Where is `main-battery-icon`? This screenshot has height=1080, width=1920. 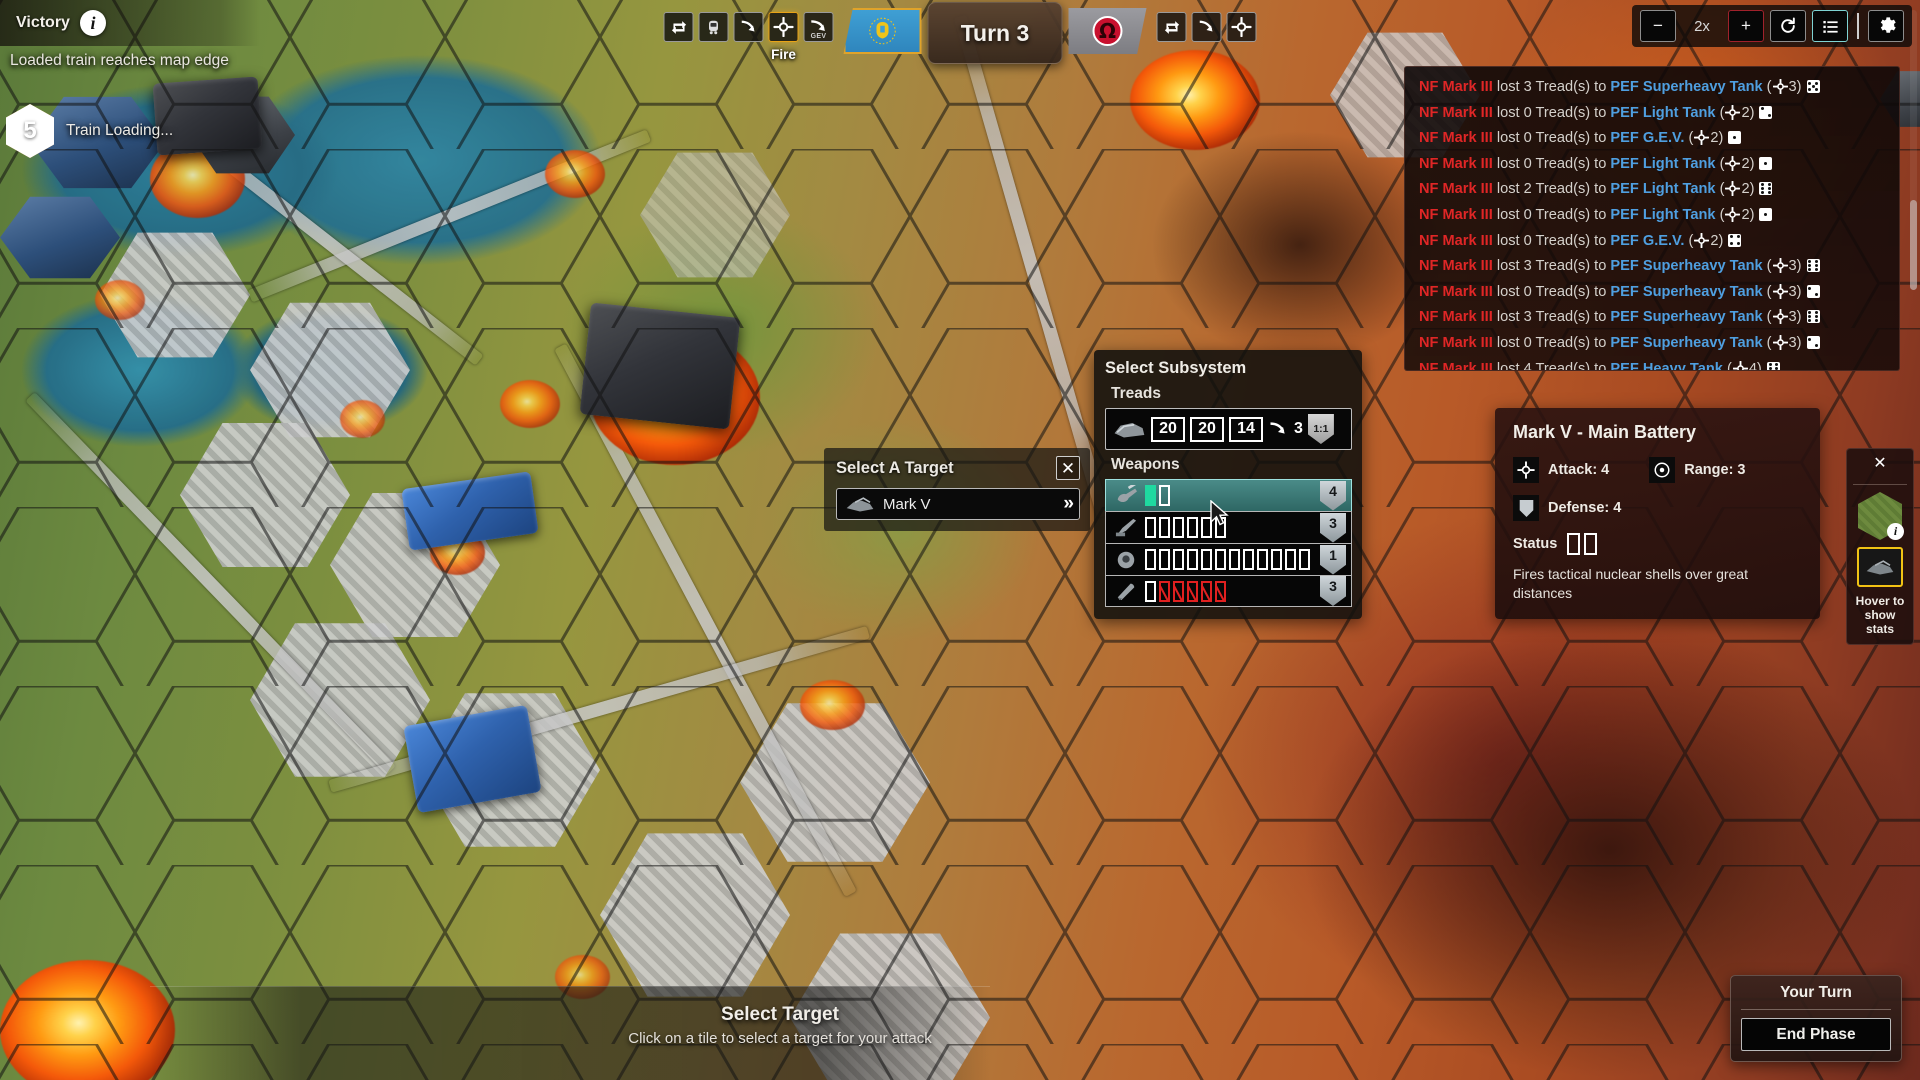
main-battery-icon is located at coordinates (1127, 493).